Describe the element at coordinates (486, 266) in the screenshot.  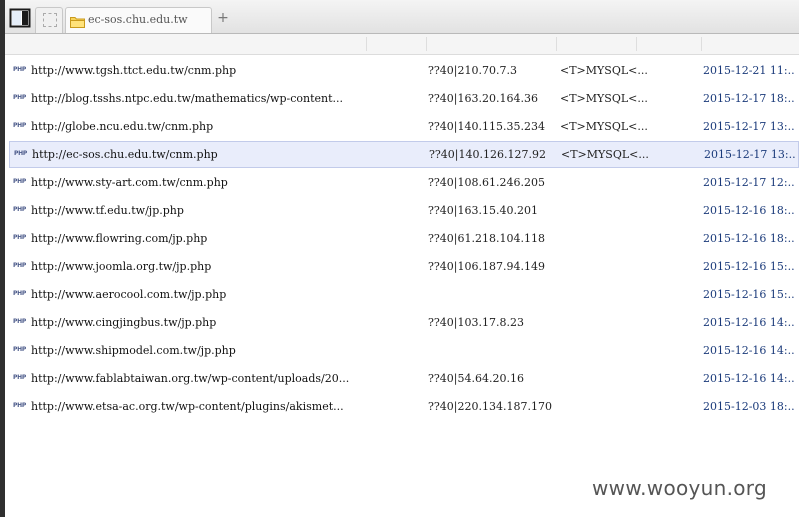
I see `ip-cell: ??40|106.187.94.149` at that location.